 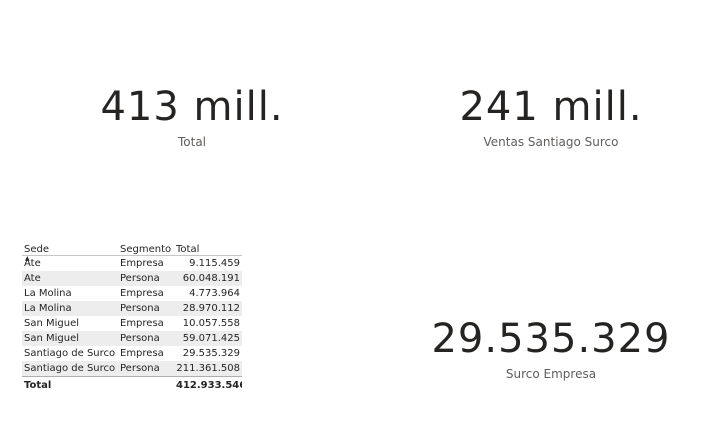 I want to click on table-row: San Miguel Persona 59.071.425, so click(x=132, y=338).